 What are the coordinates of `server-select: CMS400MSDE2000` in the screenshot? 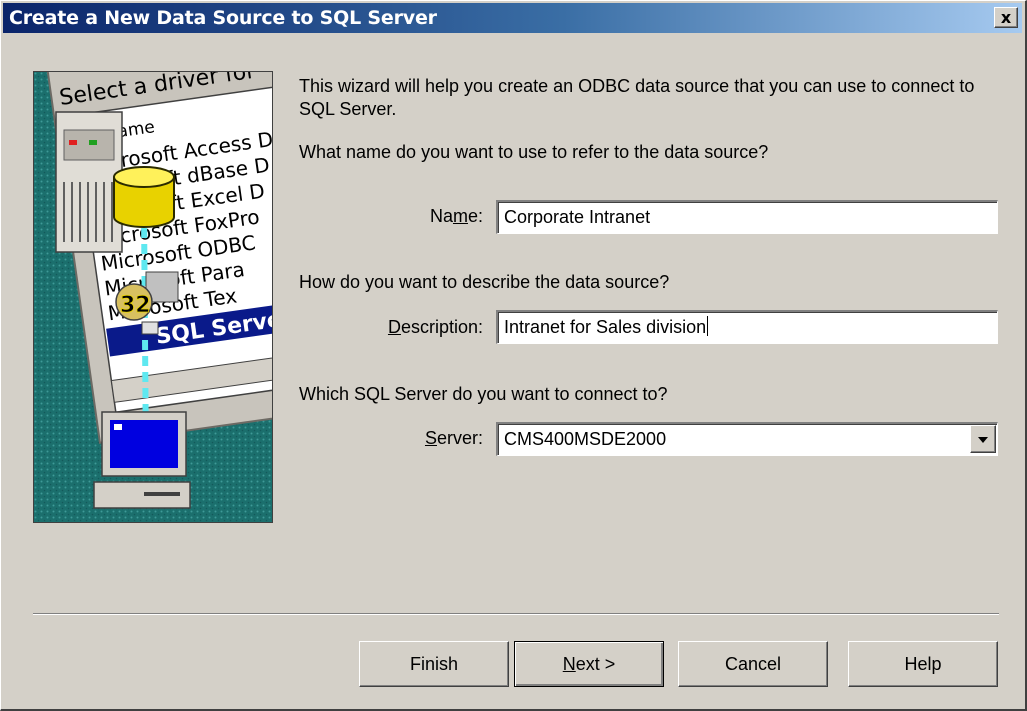 It's located at (747, 439).